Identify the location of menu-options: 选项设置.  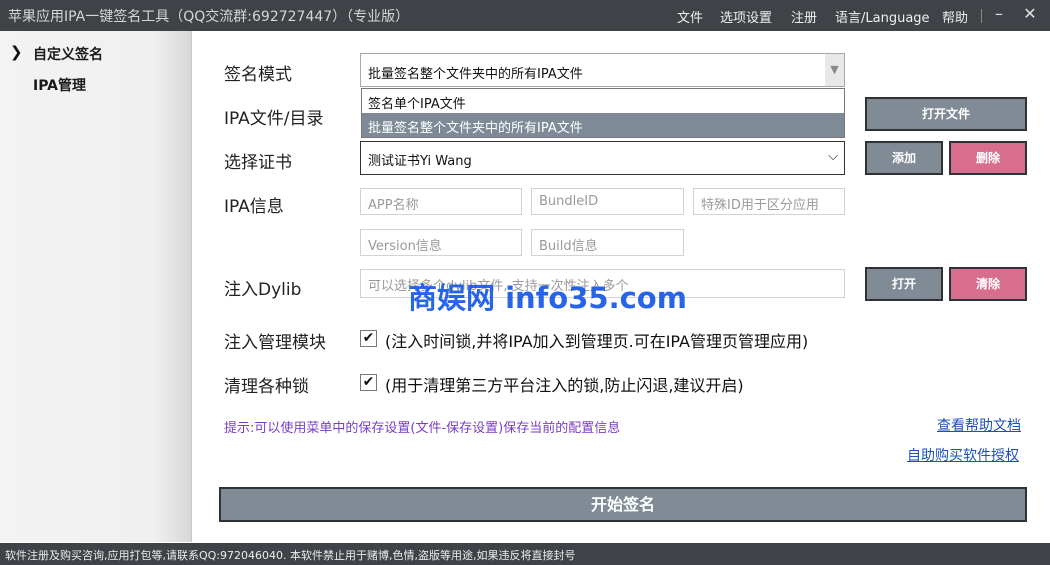
(746, 16).